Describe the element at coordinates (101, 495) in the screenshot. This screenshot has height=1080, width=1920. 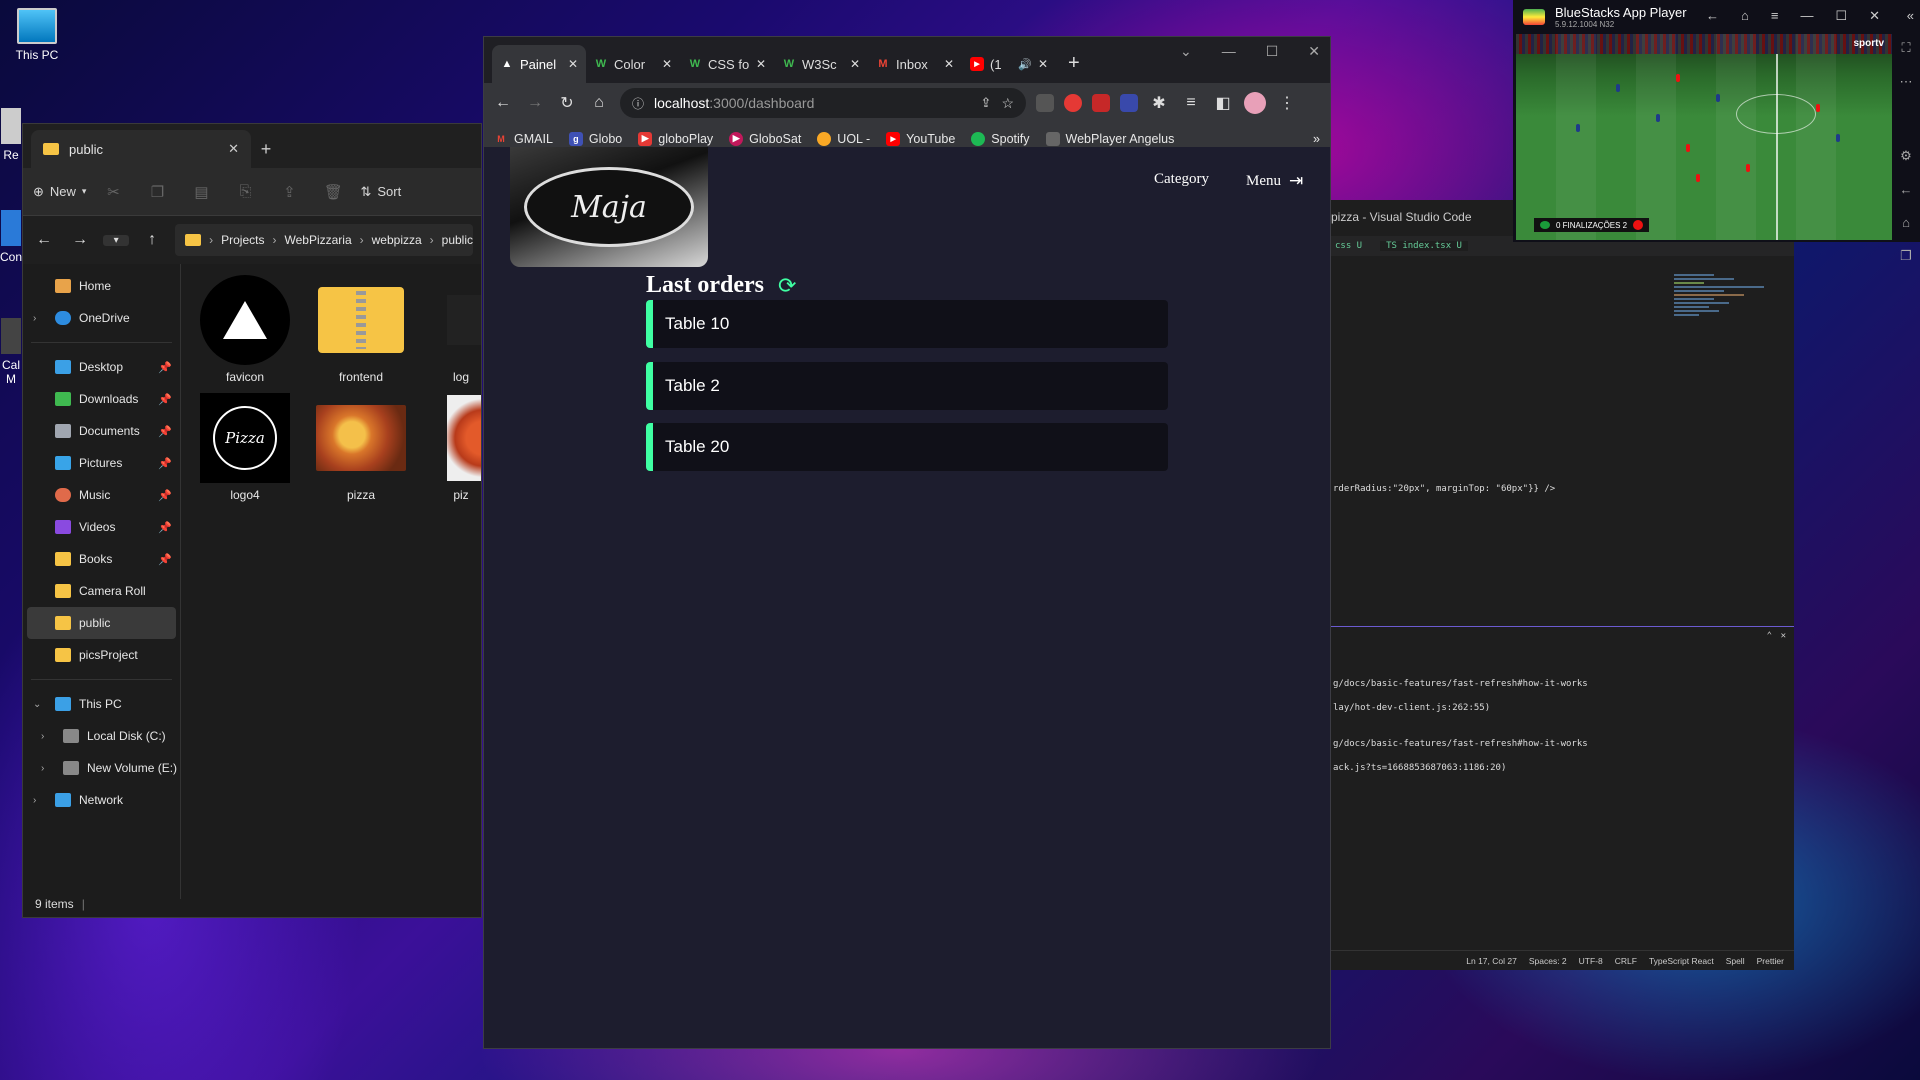
I see `sidebar-item-music: Music 📌` at that location.